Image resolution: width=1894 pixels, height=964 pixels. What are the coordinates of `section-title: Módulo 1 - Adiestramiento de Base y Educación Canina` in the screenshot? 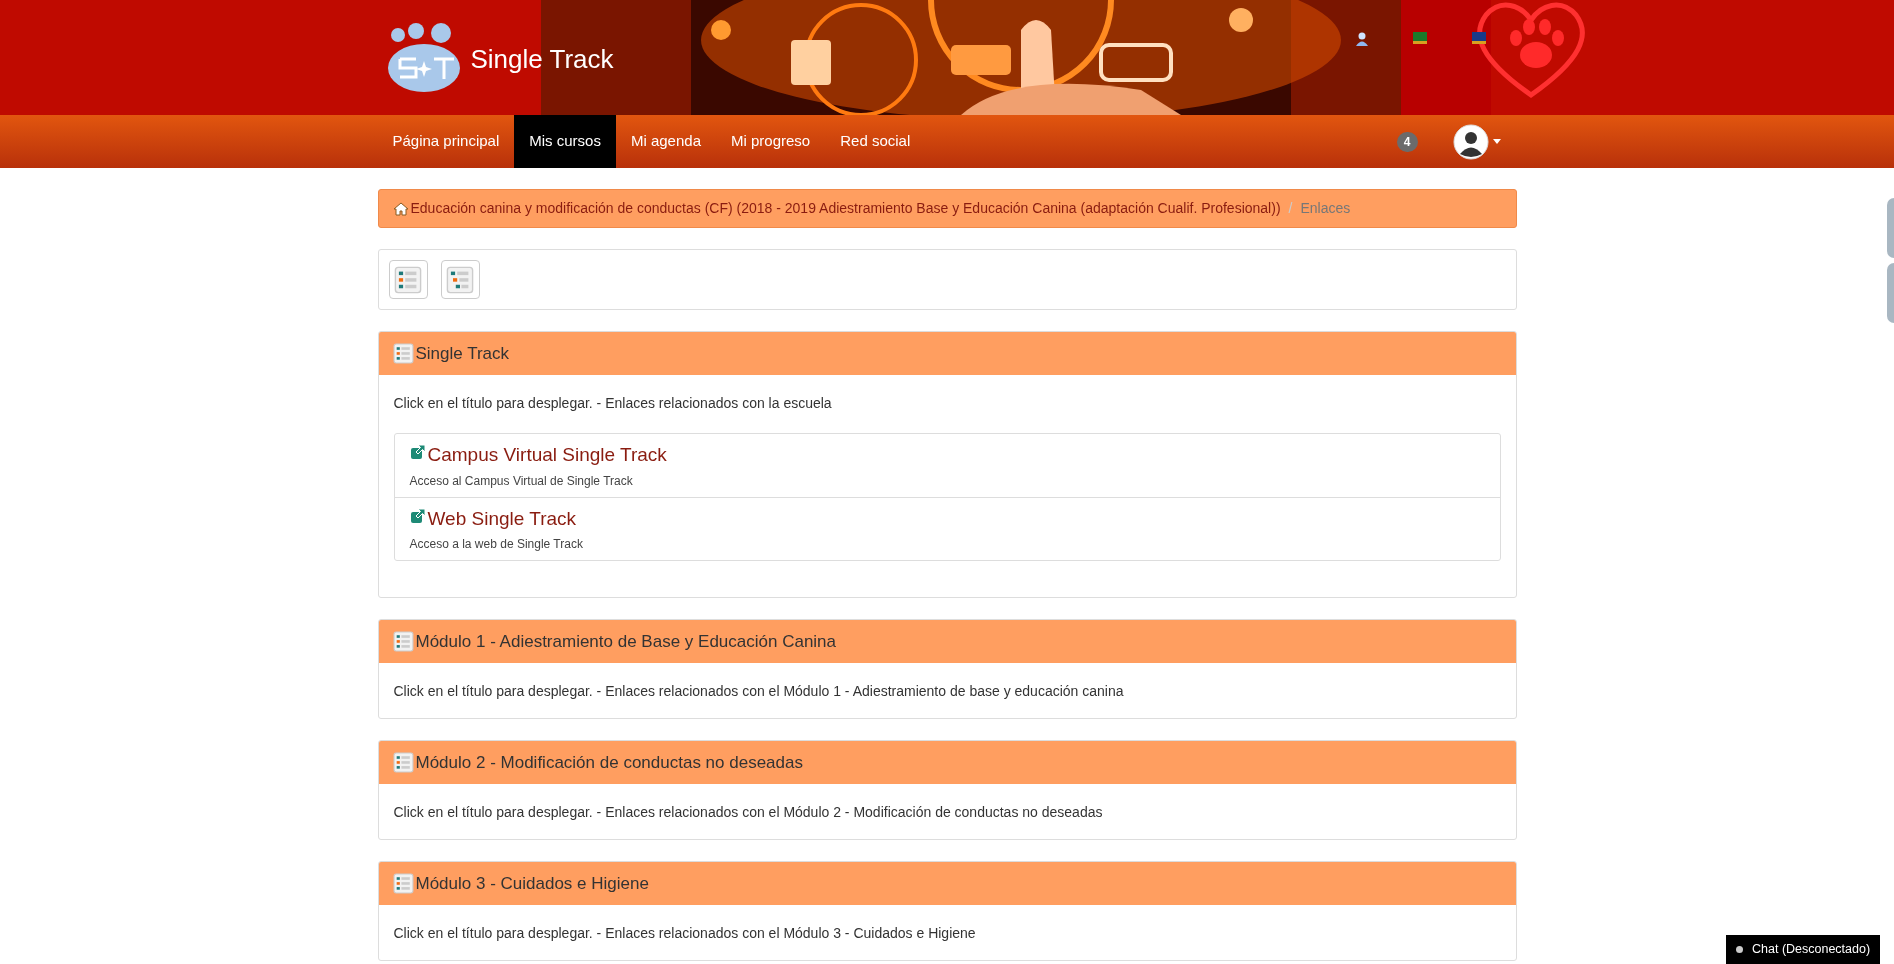 It's located at (626, 641).